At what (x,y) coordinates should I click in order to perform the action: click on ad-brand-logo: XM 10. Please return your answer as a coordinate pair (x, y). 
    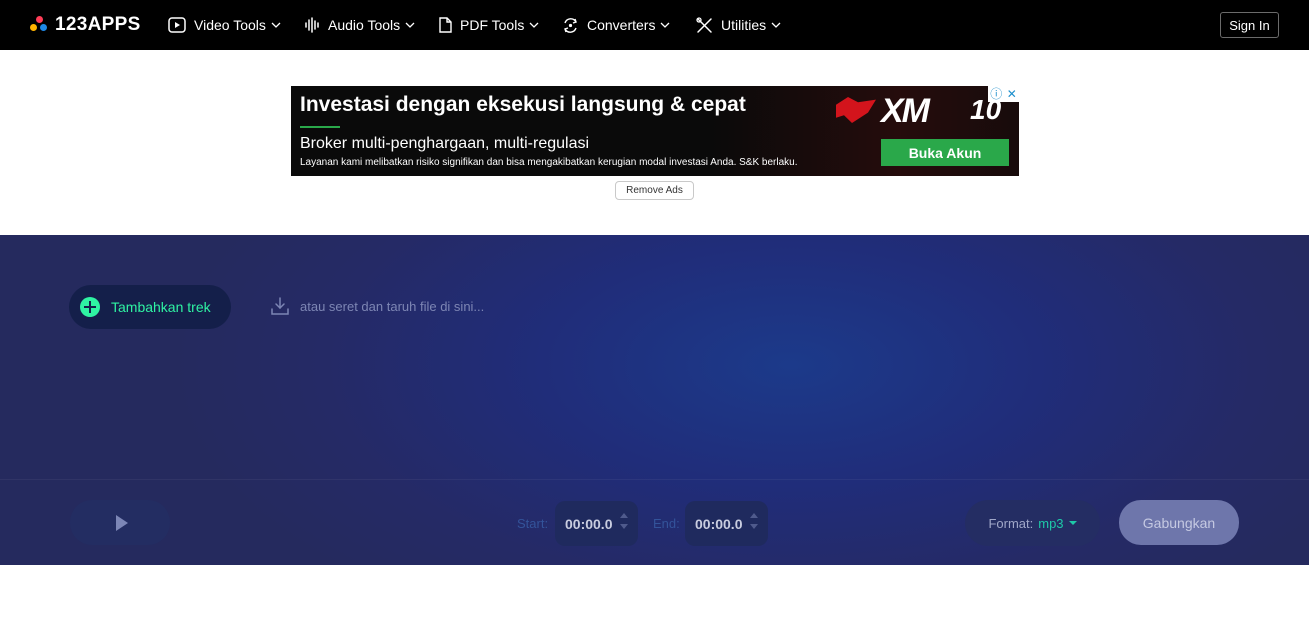
    Looking at the image, I should click on (923, 111).